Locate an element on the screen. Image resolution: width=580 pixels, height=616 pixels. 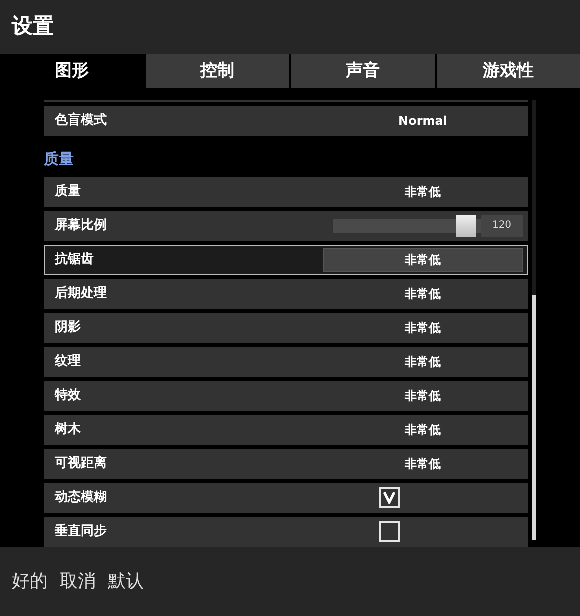
slider-value: 120 is located at coordinates (502, 225).